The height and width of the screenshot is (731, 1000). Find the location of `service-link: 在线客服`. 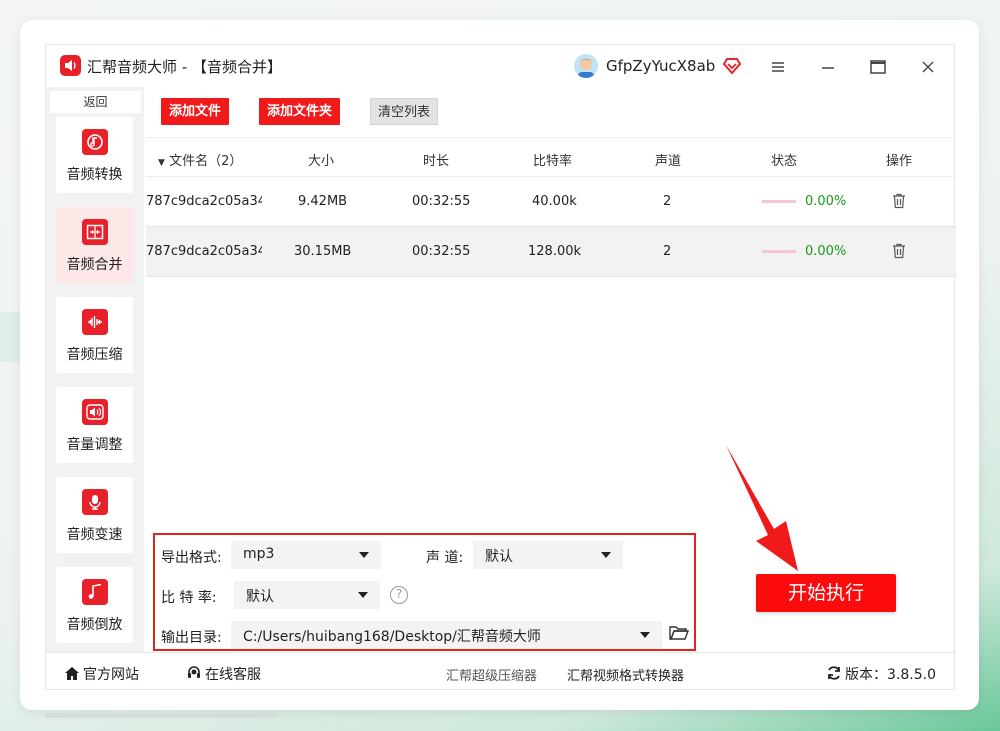

service-link: 在线客服 is located at coordinates (223, 674).